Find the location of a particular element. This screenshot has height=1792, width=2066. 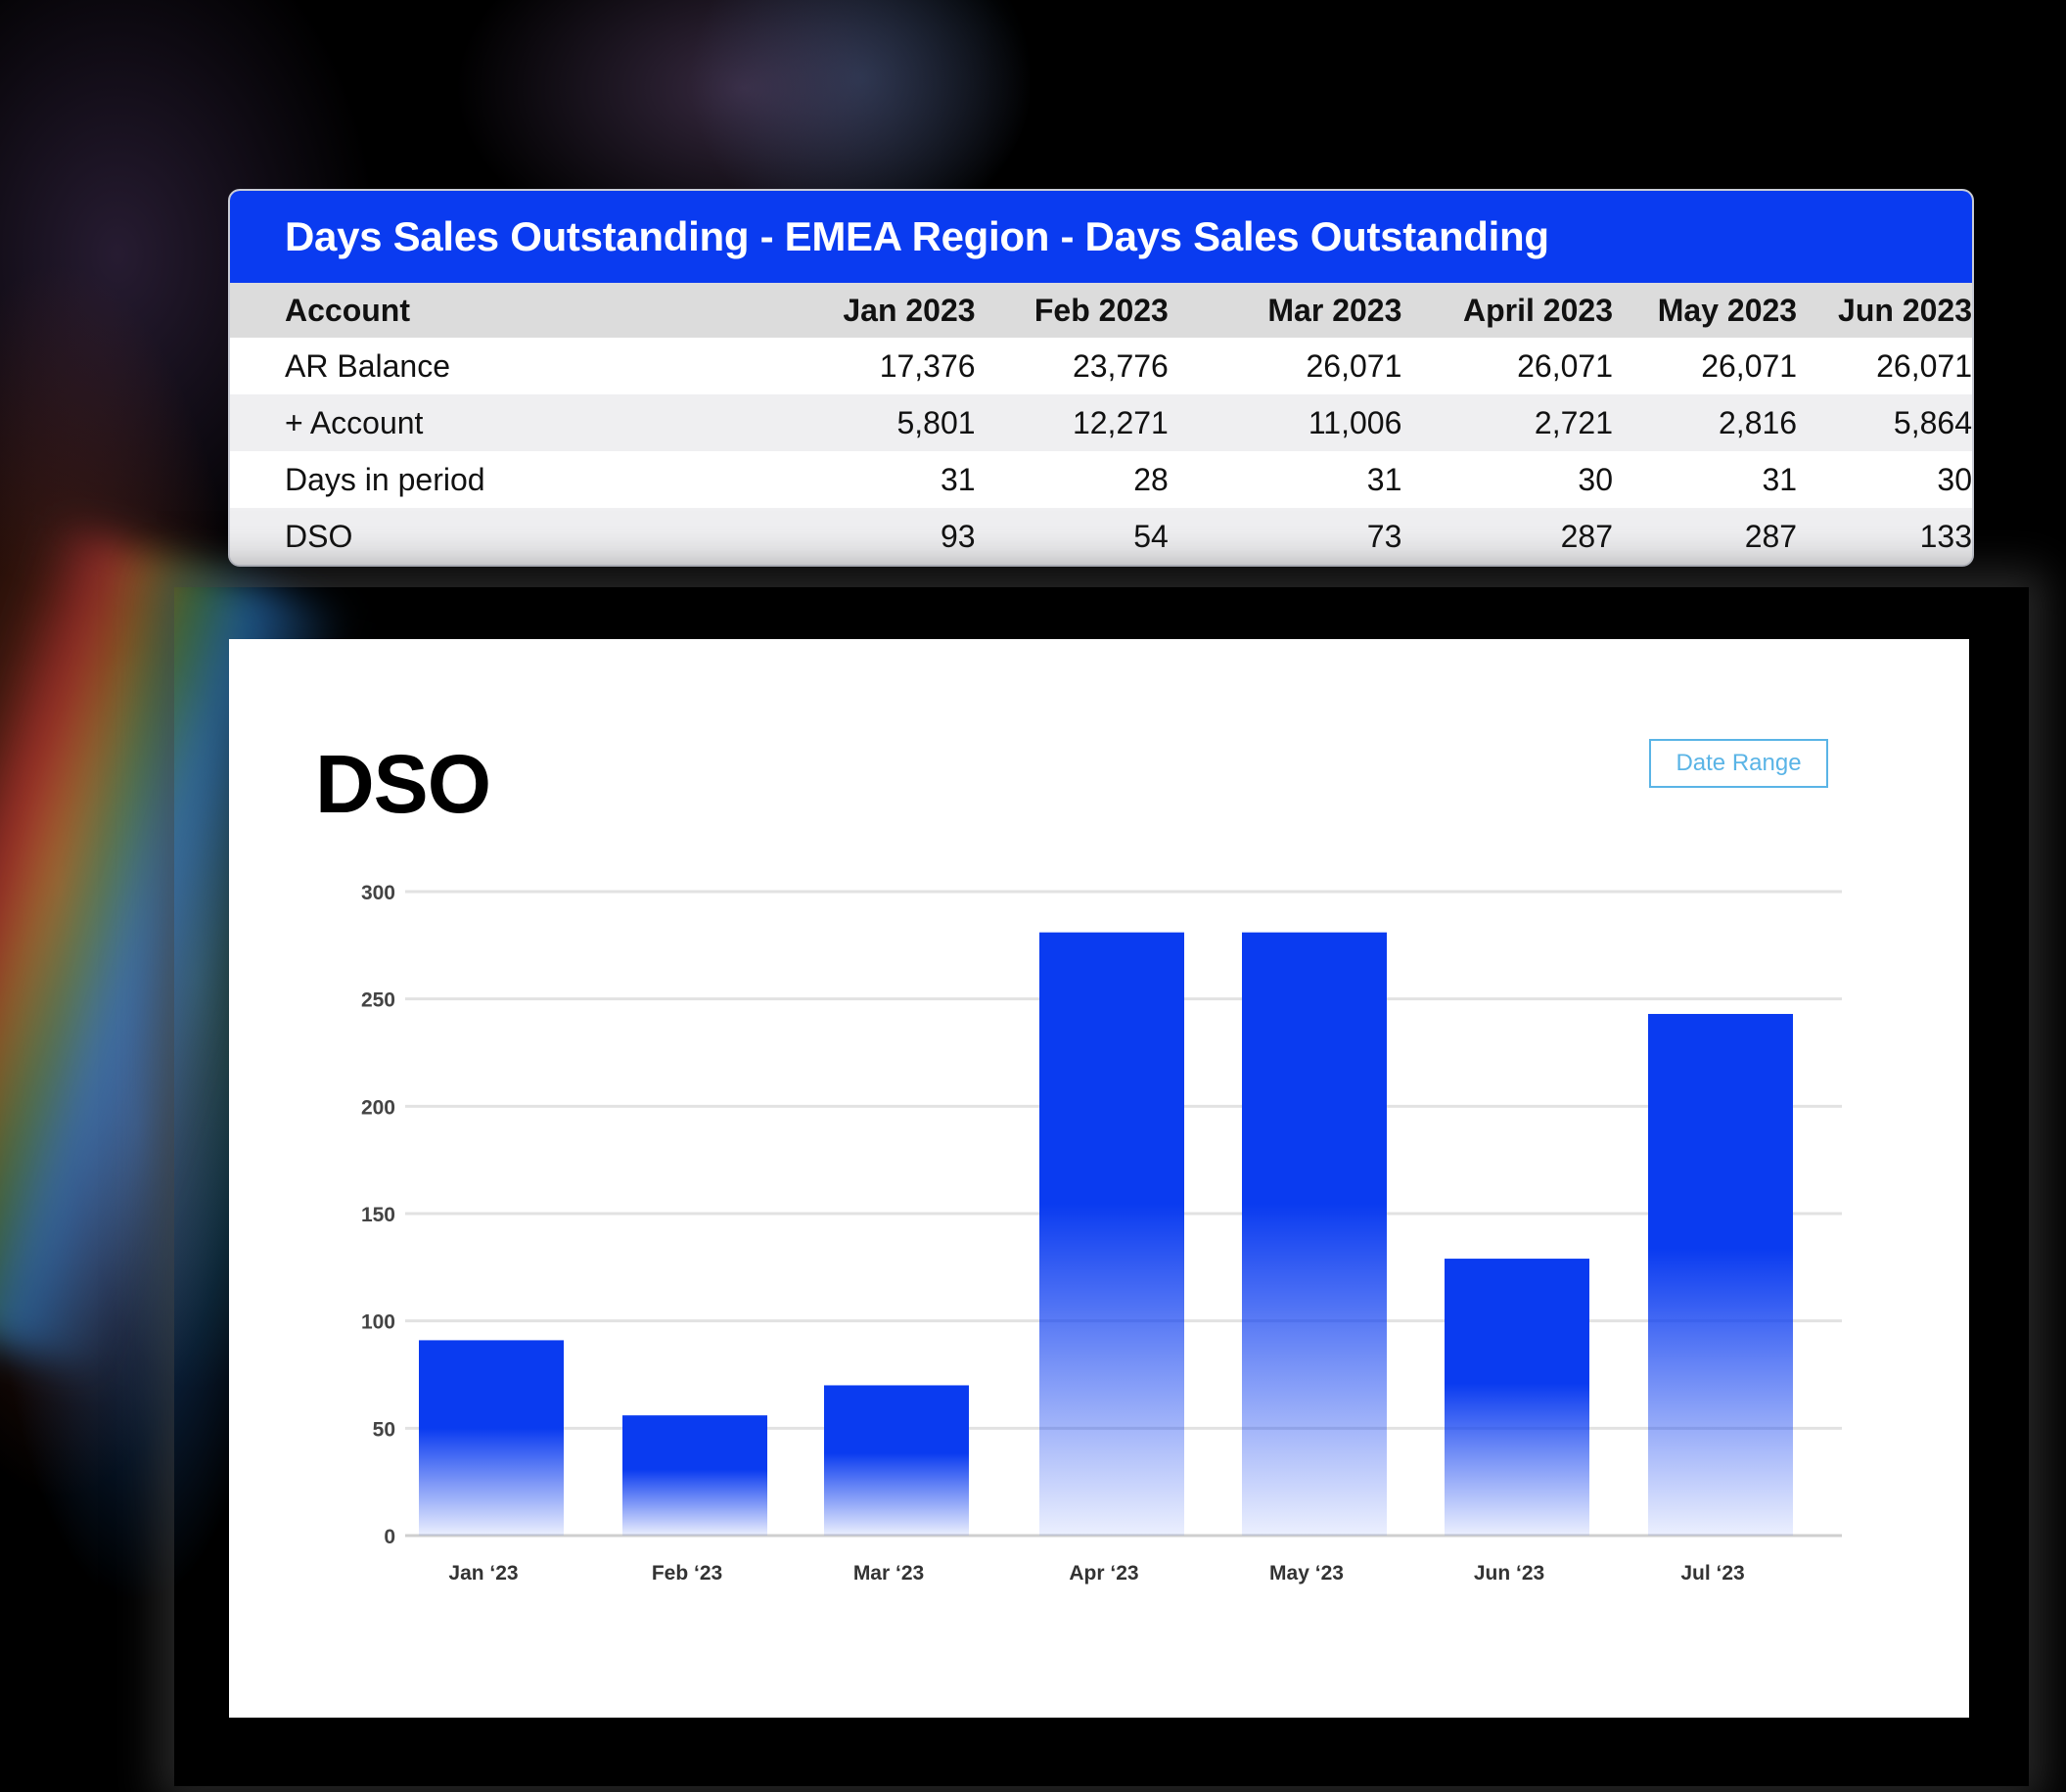

column-header-feb: Feb 2023 is located at coordinates (1101, 310).